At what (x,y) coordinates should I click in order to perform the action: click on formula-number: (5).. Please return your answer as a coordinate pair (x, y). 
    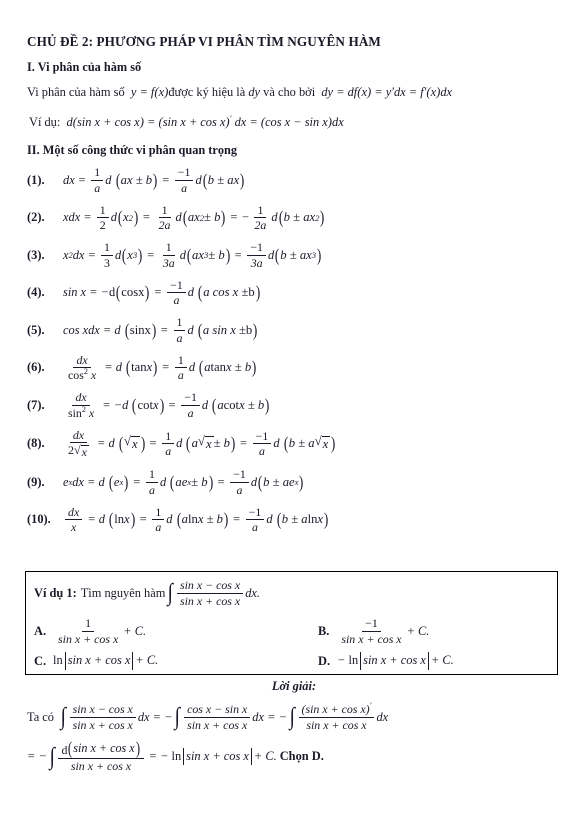
    Looking at the image, I should click on (36, 329).